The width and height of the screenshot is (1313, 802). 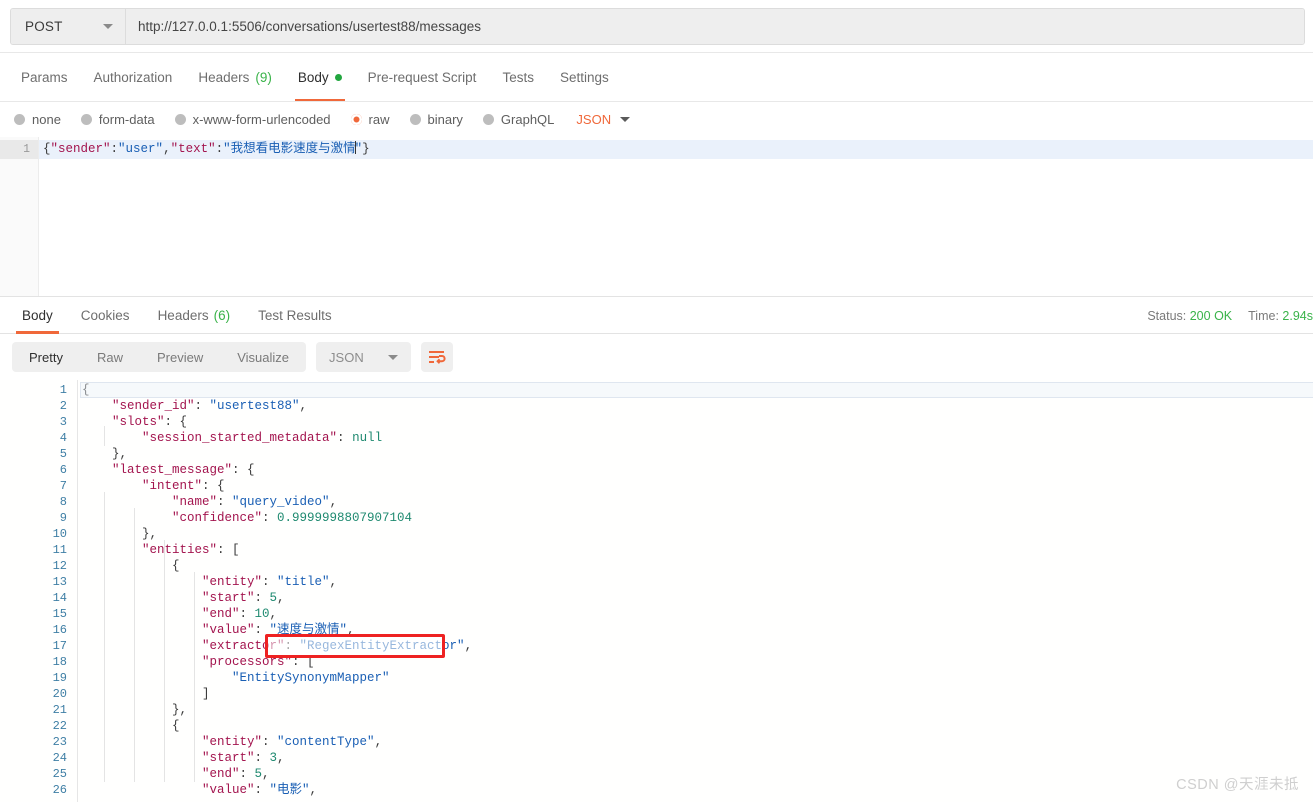 I want to click on response-code-line: "value": "电影",, so click(x=695, y=790).